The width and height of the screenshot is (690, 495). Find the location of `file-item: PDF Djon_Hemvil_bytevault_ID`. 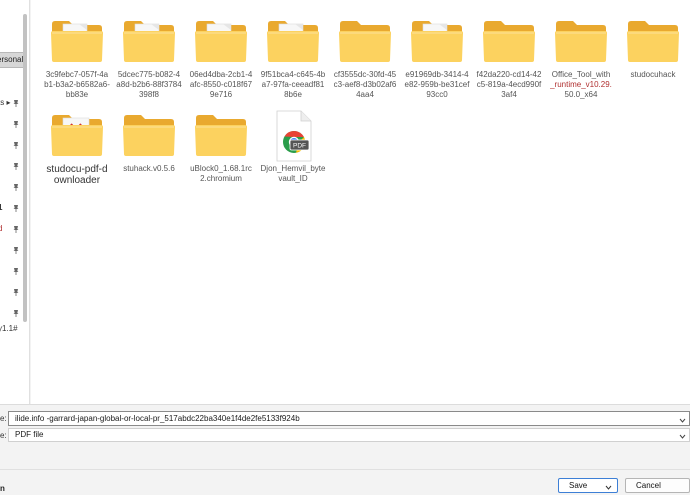

file-item: PDF Djon_Hemvil_bytevault_ID is located at coordinates (293, 147).